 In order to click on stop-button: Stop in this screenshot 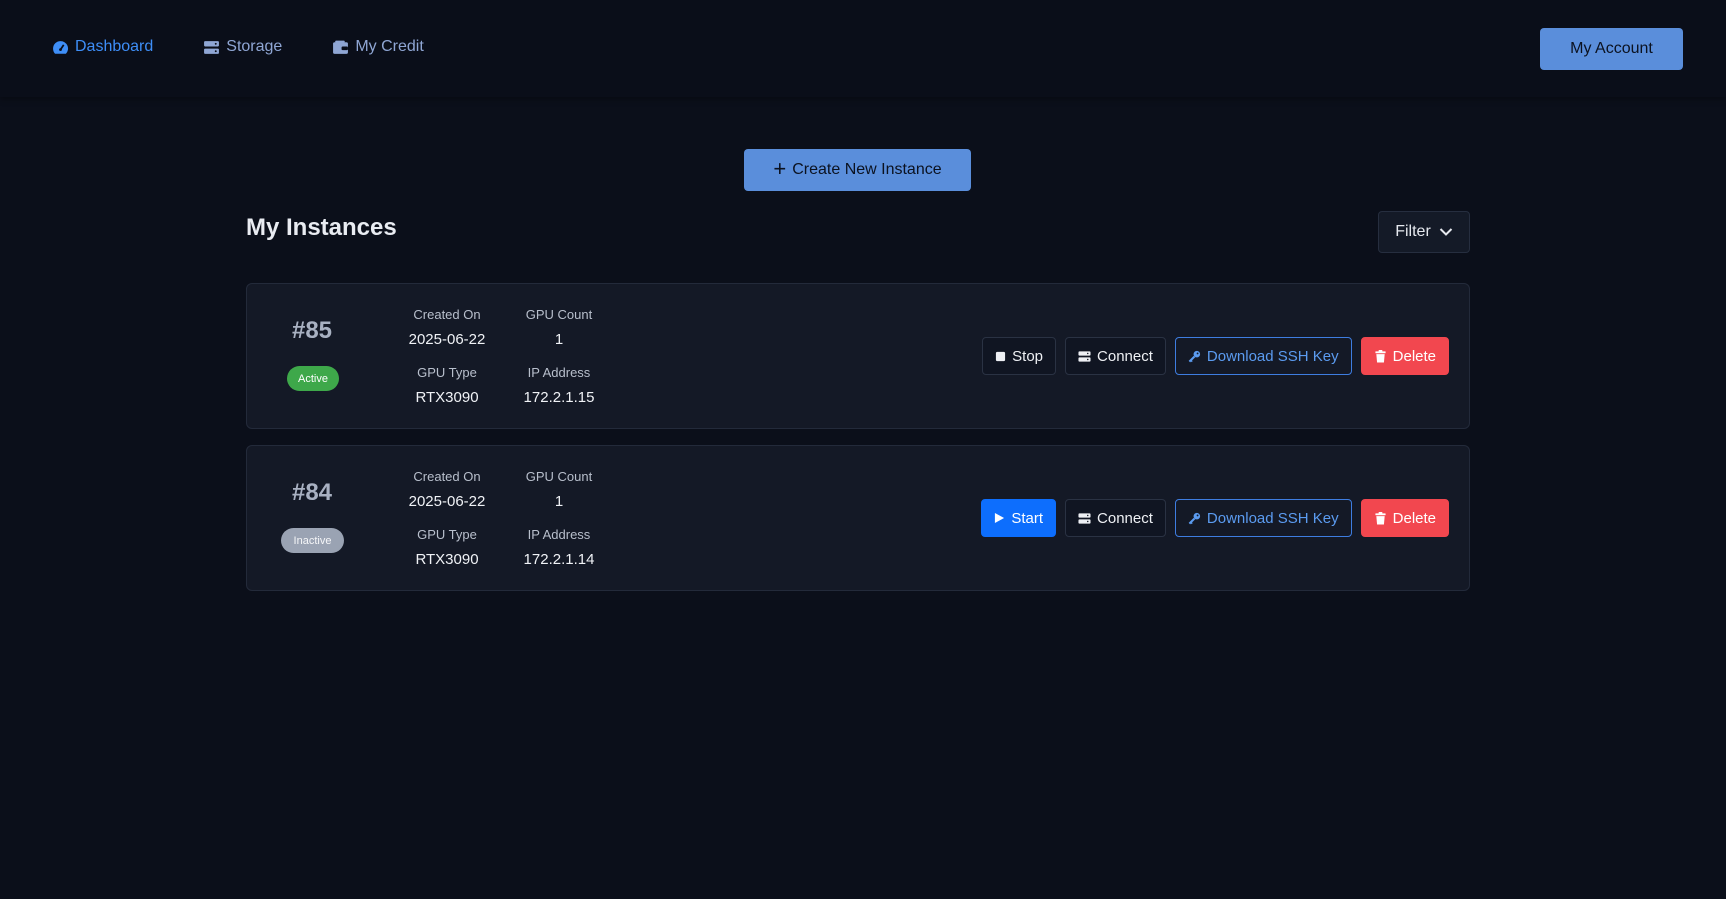, I will do `click(1019, 356)`.